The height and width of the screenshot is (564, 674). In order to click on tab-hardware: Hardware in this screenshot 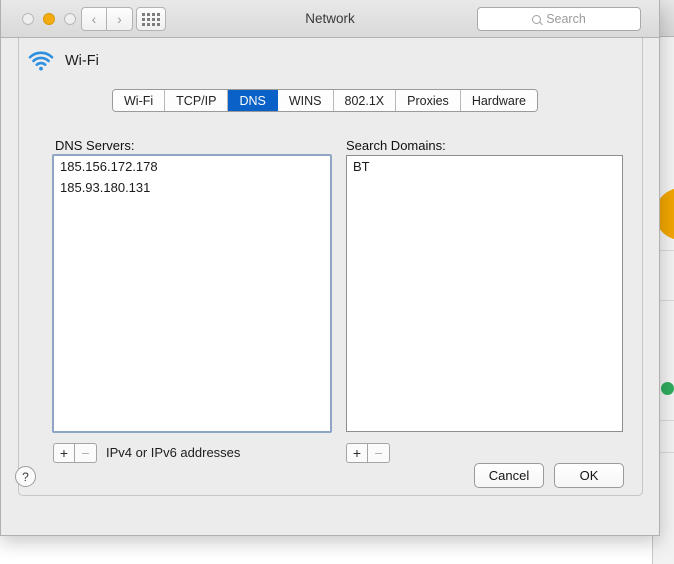, I will do `click(498, 100)`.